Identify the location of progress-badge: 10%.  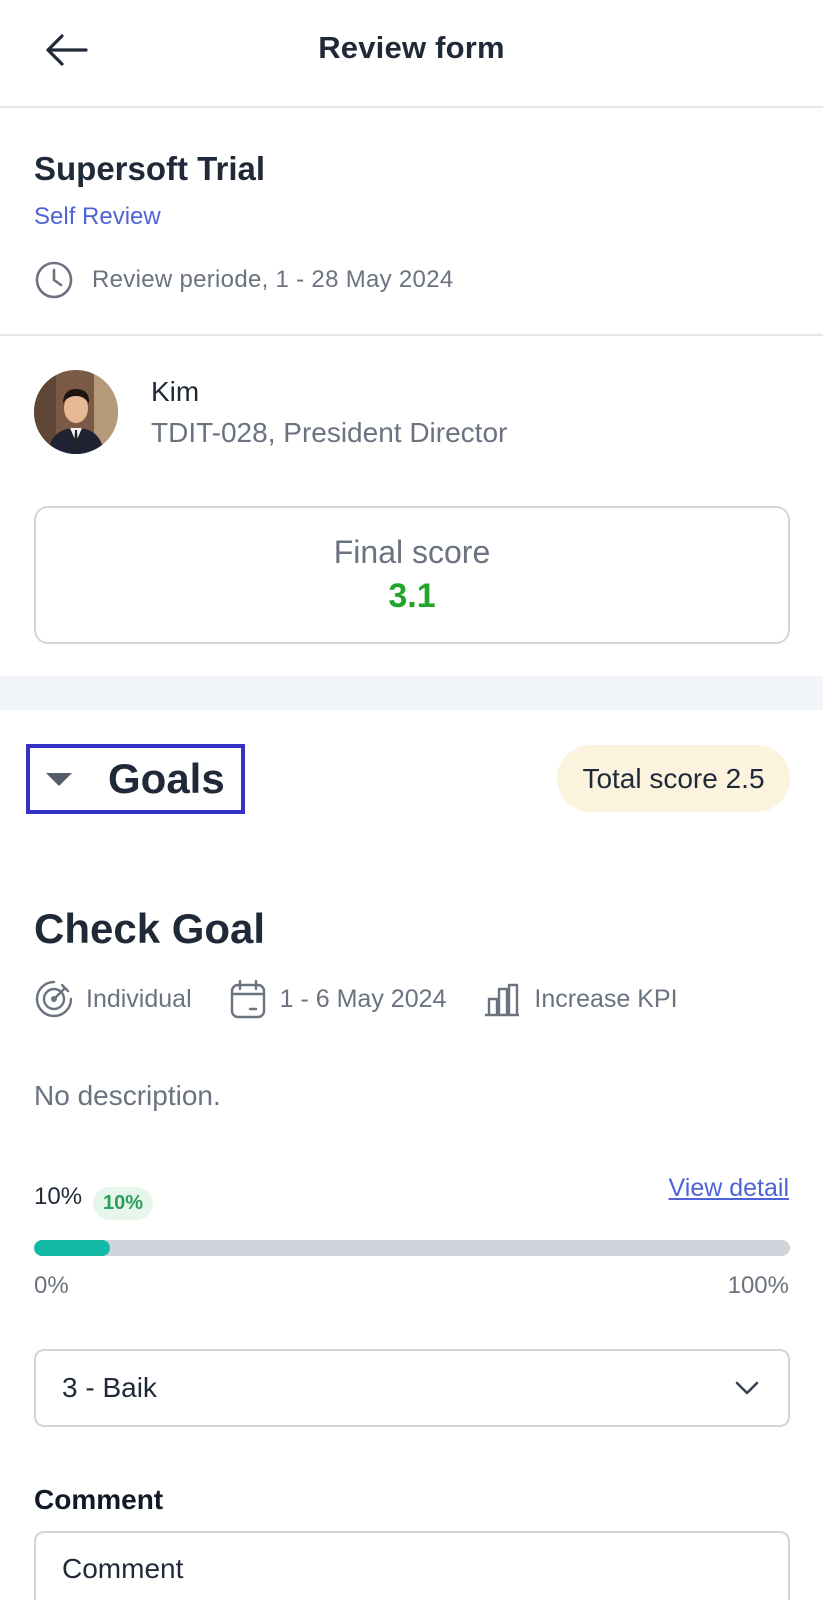
(123, 1203).